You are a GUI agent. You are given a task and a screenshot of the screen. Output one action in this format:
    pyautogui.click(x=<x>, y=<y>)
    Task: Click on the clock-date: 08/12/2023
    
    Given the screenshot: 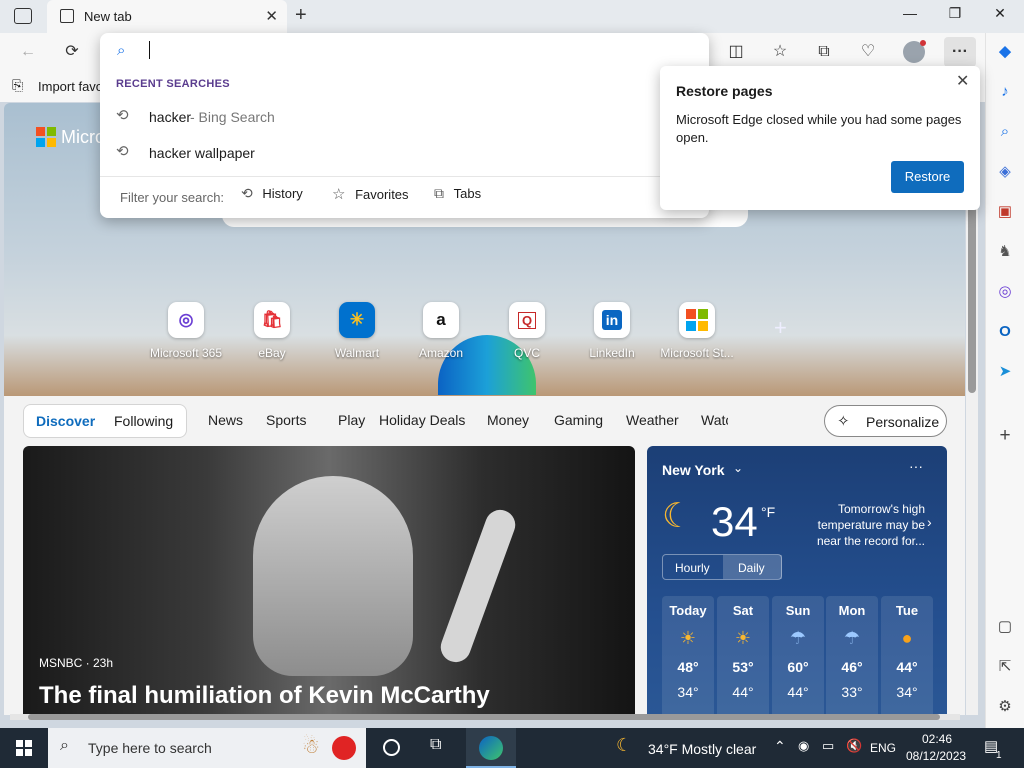 What is the action you would take?
    pyautogui.click(x=936, y=756)
    